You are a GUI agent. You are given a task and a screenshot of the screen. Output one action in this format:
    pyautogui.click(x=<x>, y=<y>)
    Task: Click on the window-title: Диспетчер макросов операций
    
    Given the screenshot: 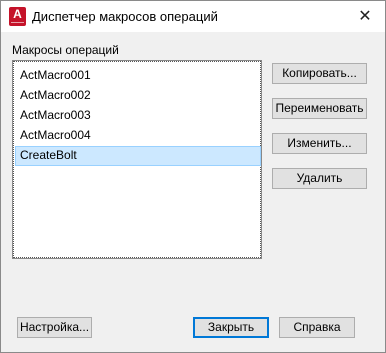 What is the action you would take?
    pyautogui.click(x=125, y=16)
    